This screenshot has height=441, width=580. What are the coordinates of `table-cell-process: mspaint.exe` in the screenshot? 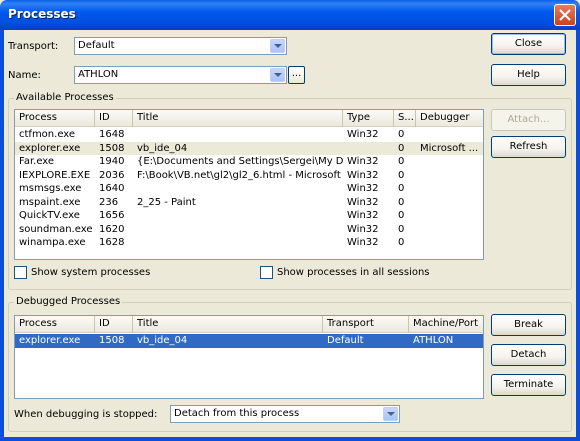 It's located at (50, 202).